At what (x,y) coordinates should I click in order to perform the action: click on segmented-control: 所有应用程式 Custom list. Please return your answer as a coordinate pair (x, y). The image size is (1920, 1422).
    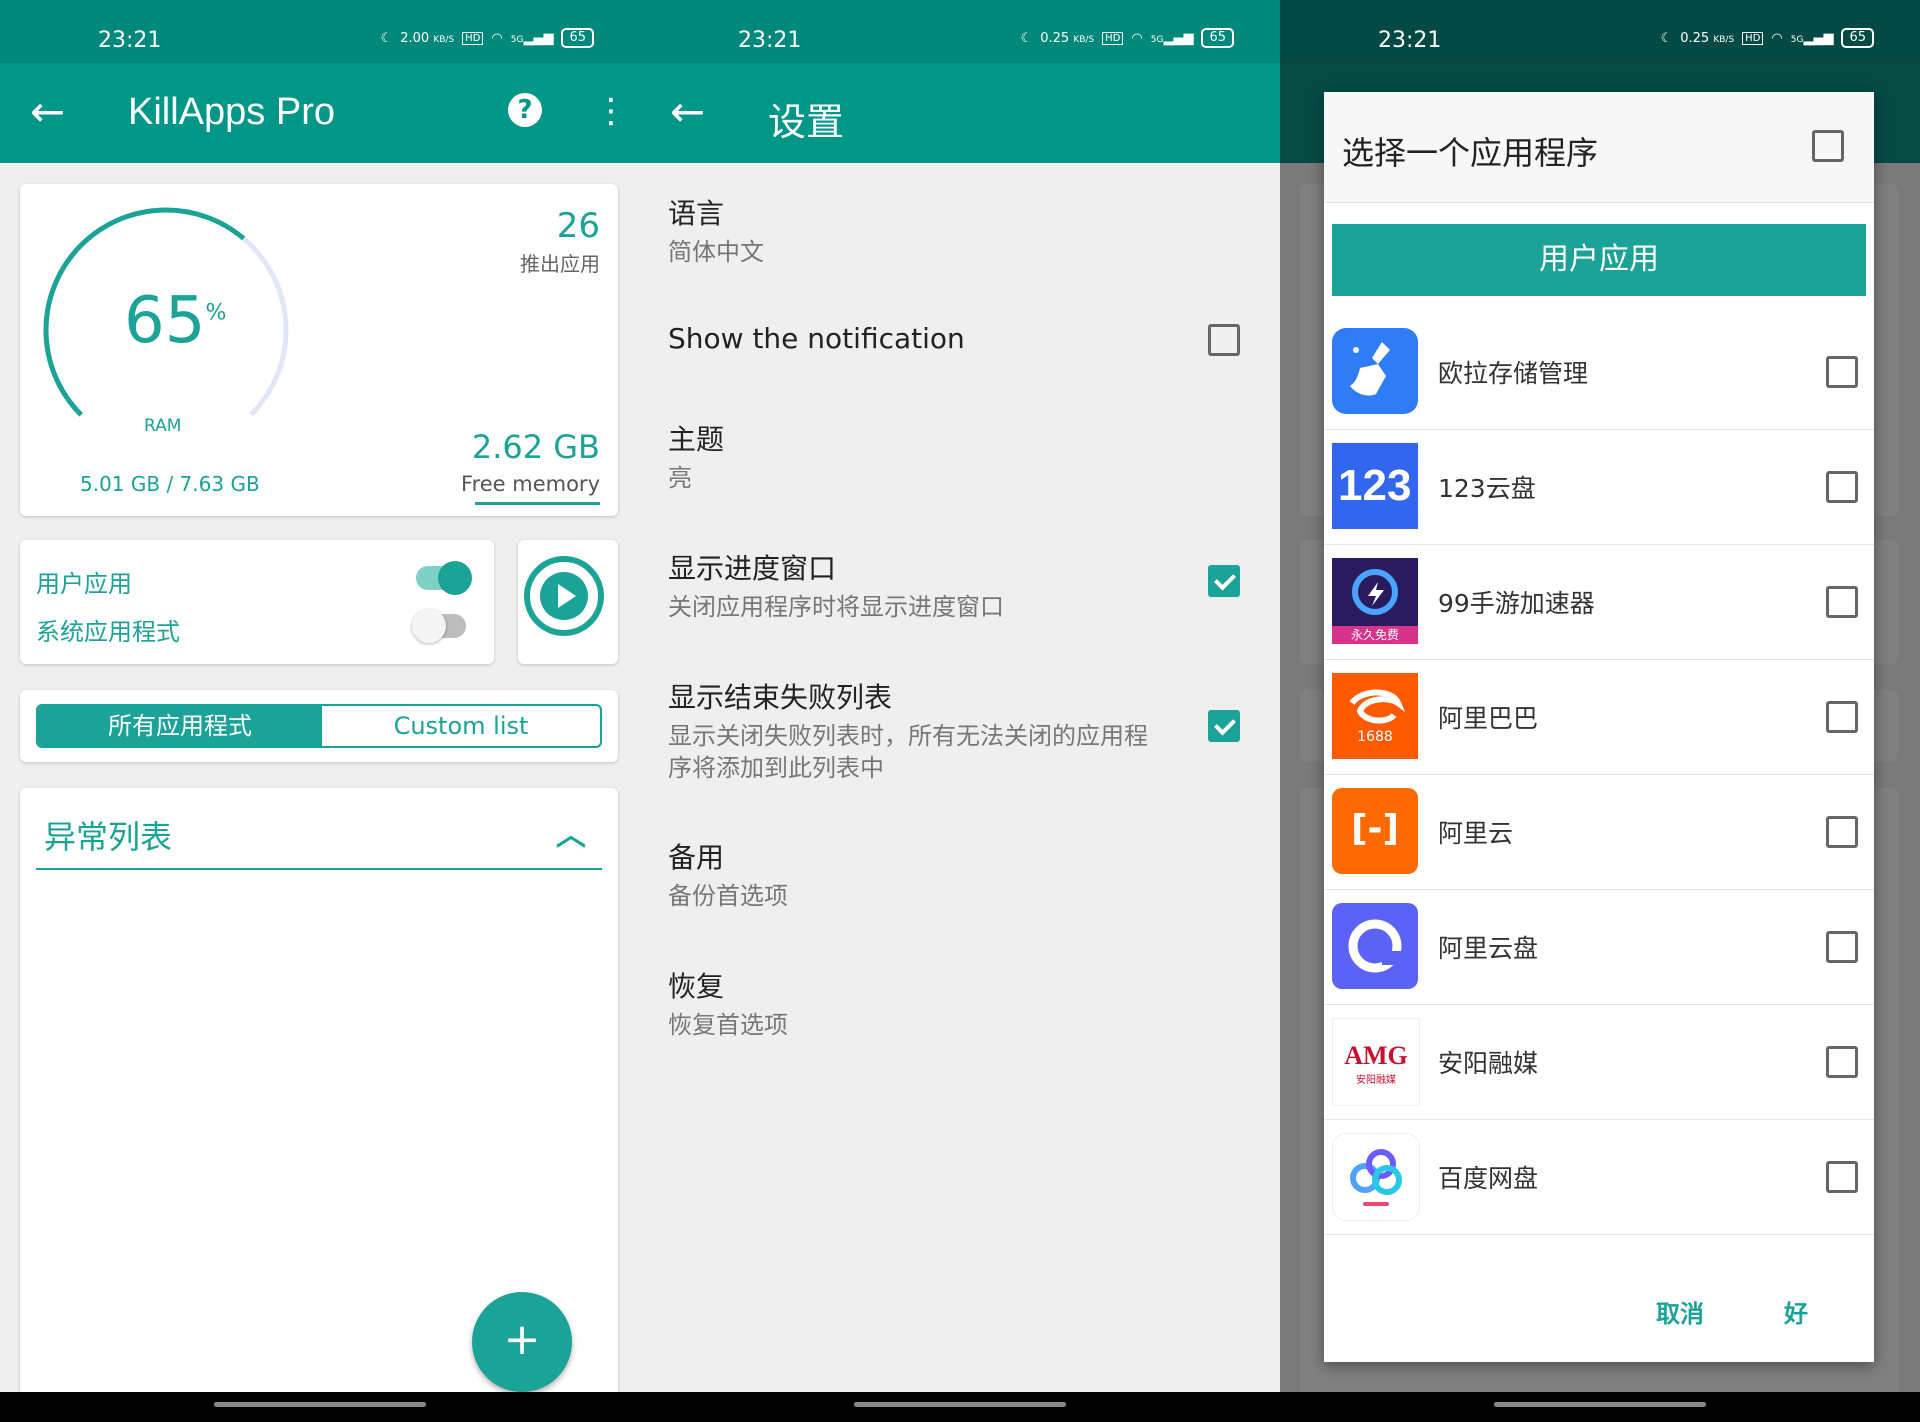
    Looking at the image, I should click on (319, 726).